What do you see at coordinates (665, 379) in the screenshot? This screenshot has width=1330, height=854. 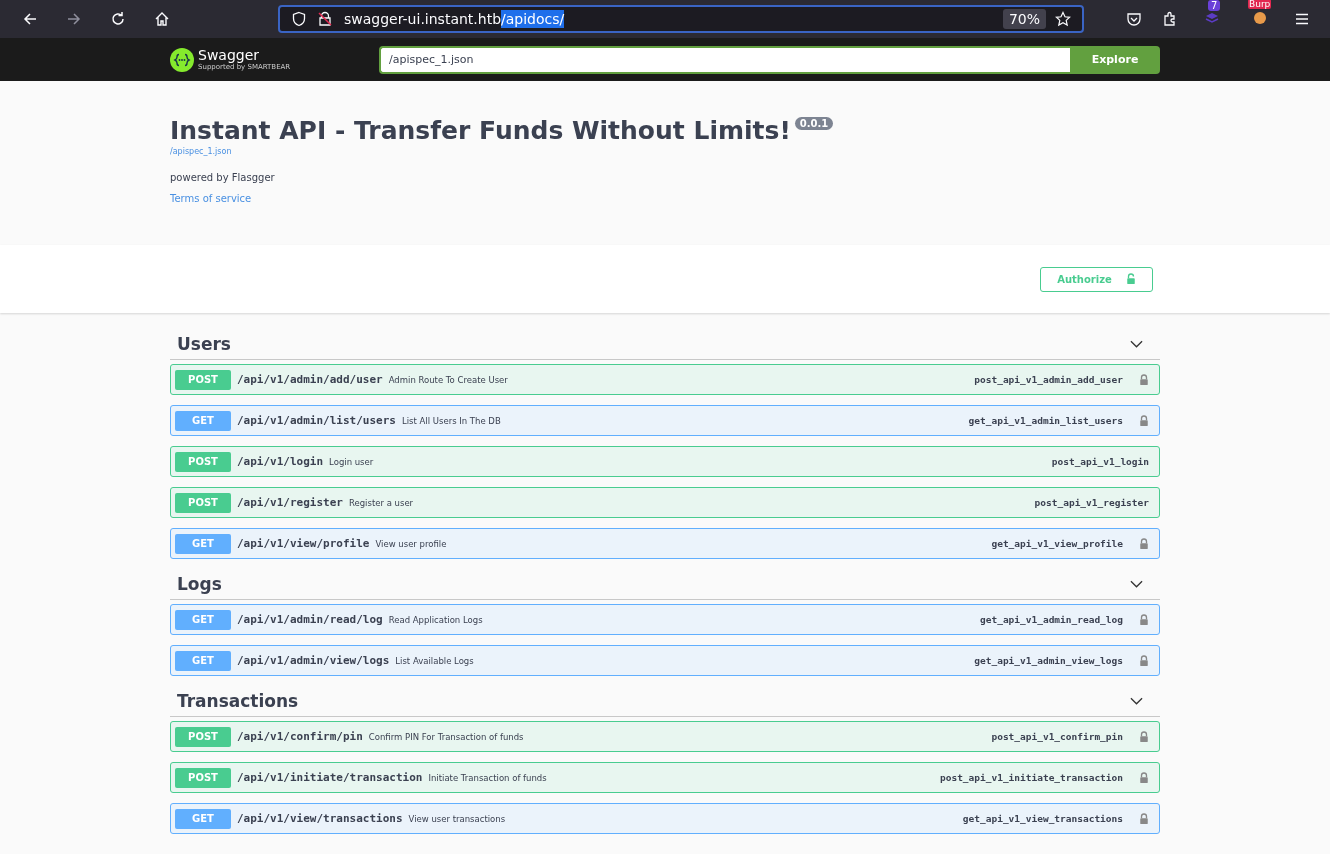 I see `operation-row: POST /api/v1/admin/add/user Admin Route To Create User post_api_v1_admin_add_user` at bounding box center [665, 379].